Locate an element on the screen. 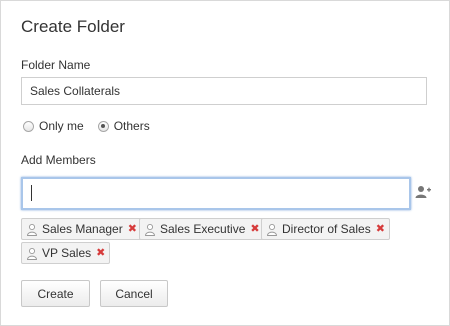 The image size is (450, 326). member-chip-label: VP Sales is located at coordinates (67, 253).